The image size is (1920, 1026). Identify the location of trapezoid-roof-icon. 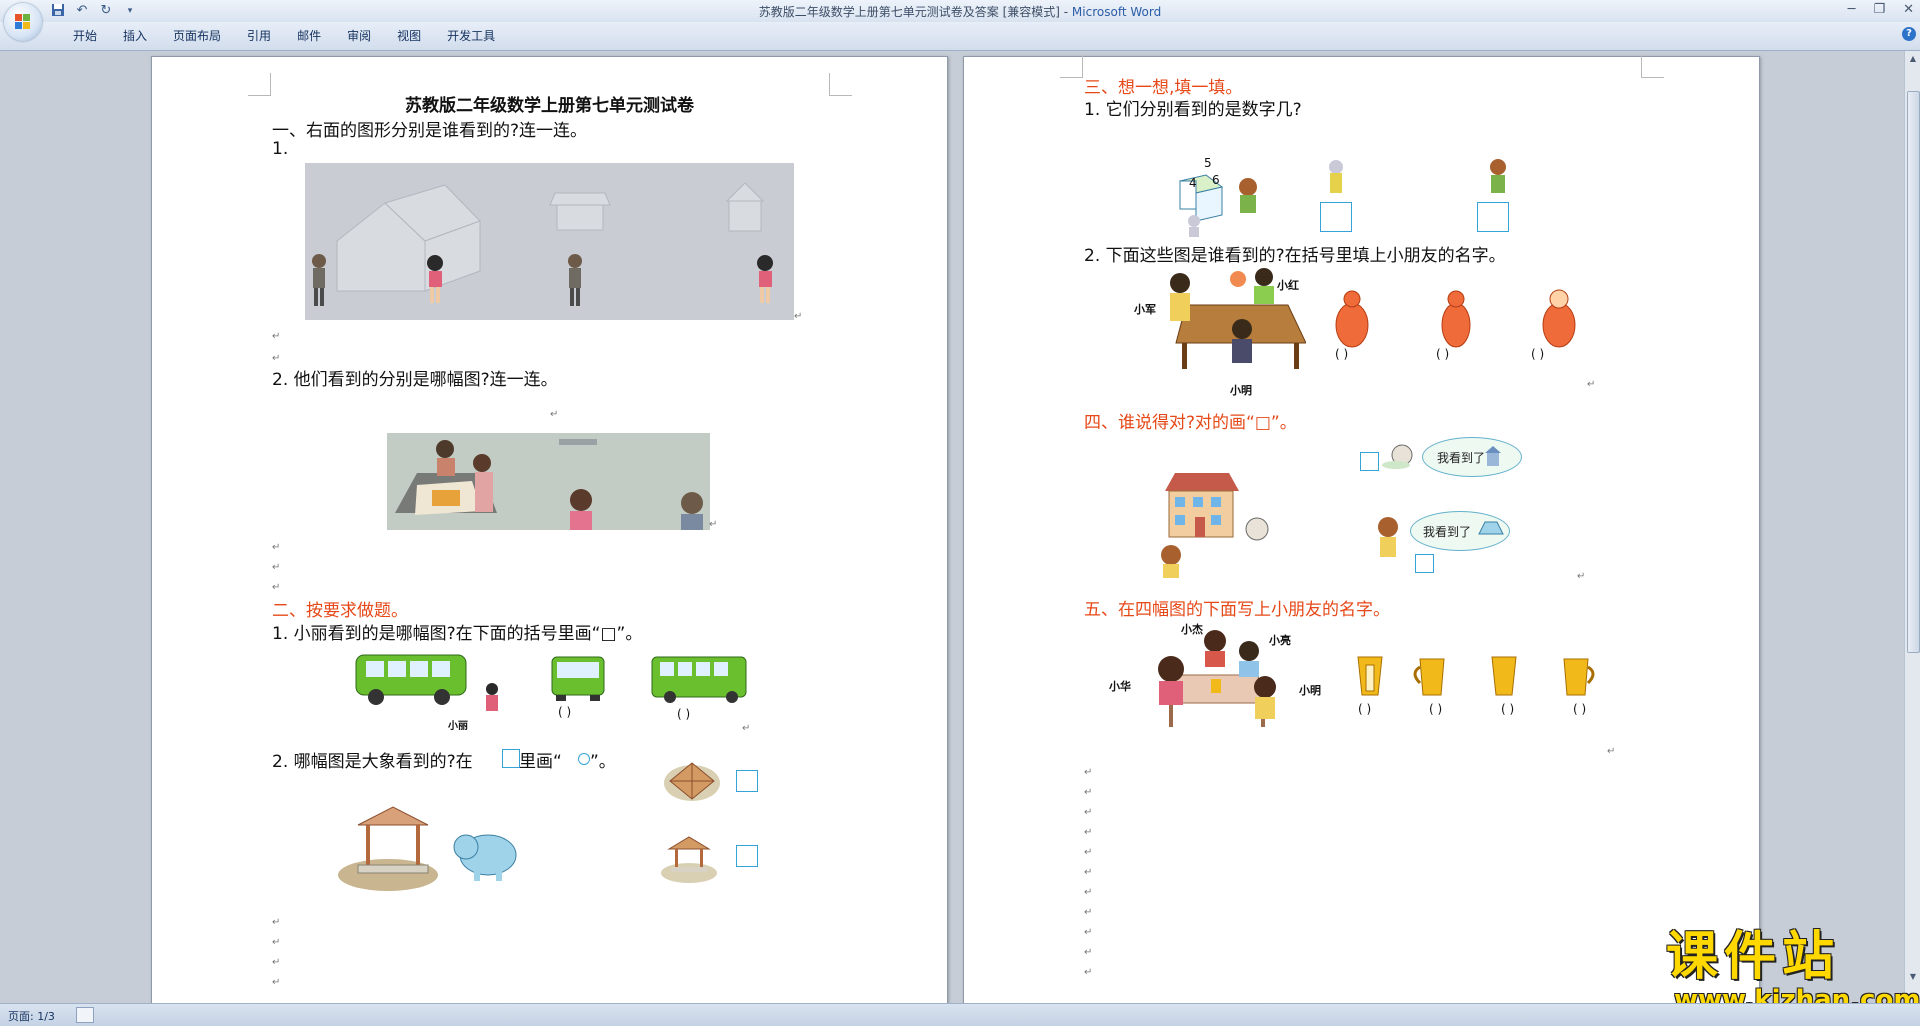
(1491, 527).